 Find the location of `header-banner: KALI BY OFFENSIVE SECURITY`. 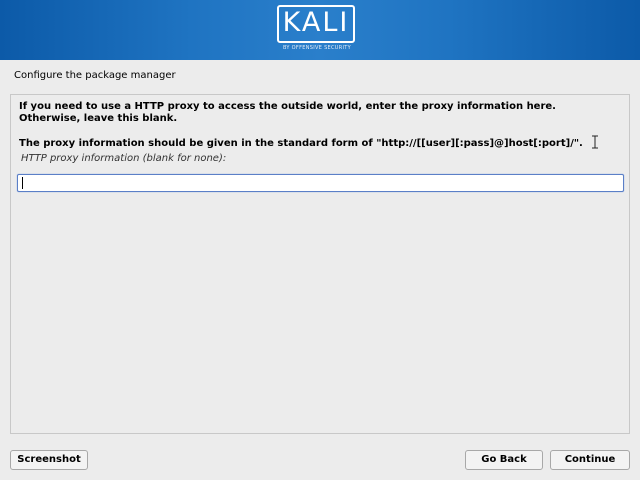

header-banner: KALI BY OFFENSIVE SECURITY is located at coordinates (320, 30).